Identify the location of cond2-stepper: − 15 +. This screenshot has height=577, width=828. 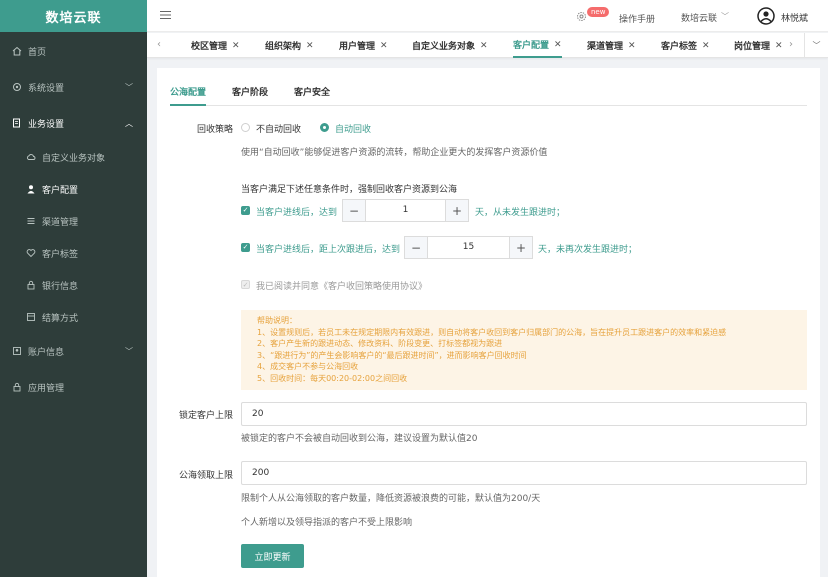
(468, 247).